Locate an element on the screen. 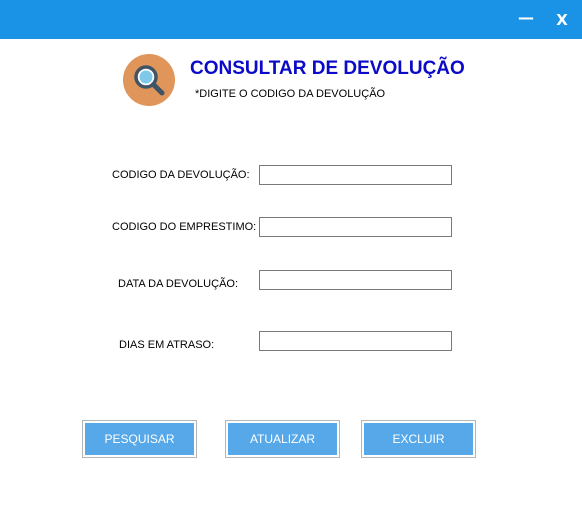 This screenshot has width=582, height=508. minimize-button: — is located at coordinates (526, 19).